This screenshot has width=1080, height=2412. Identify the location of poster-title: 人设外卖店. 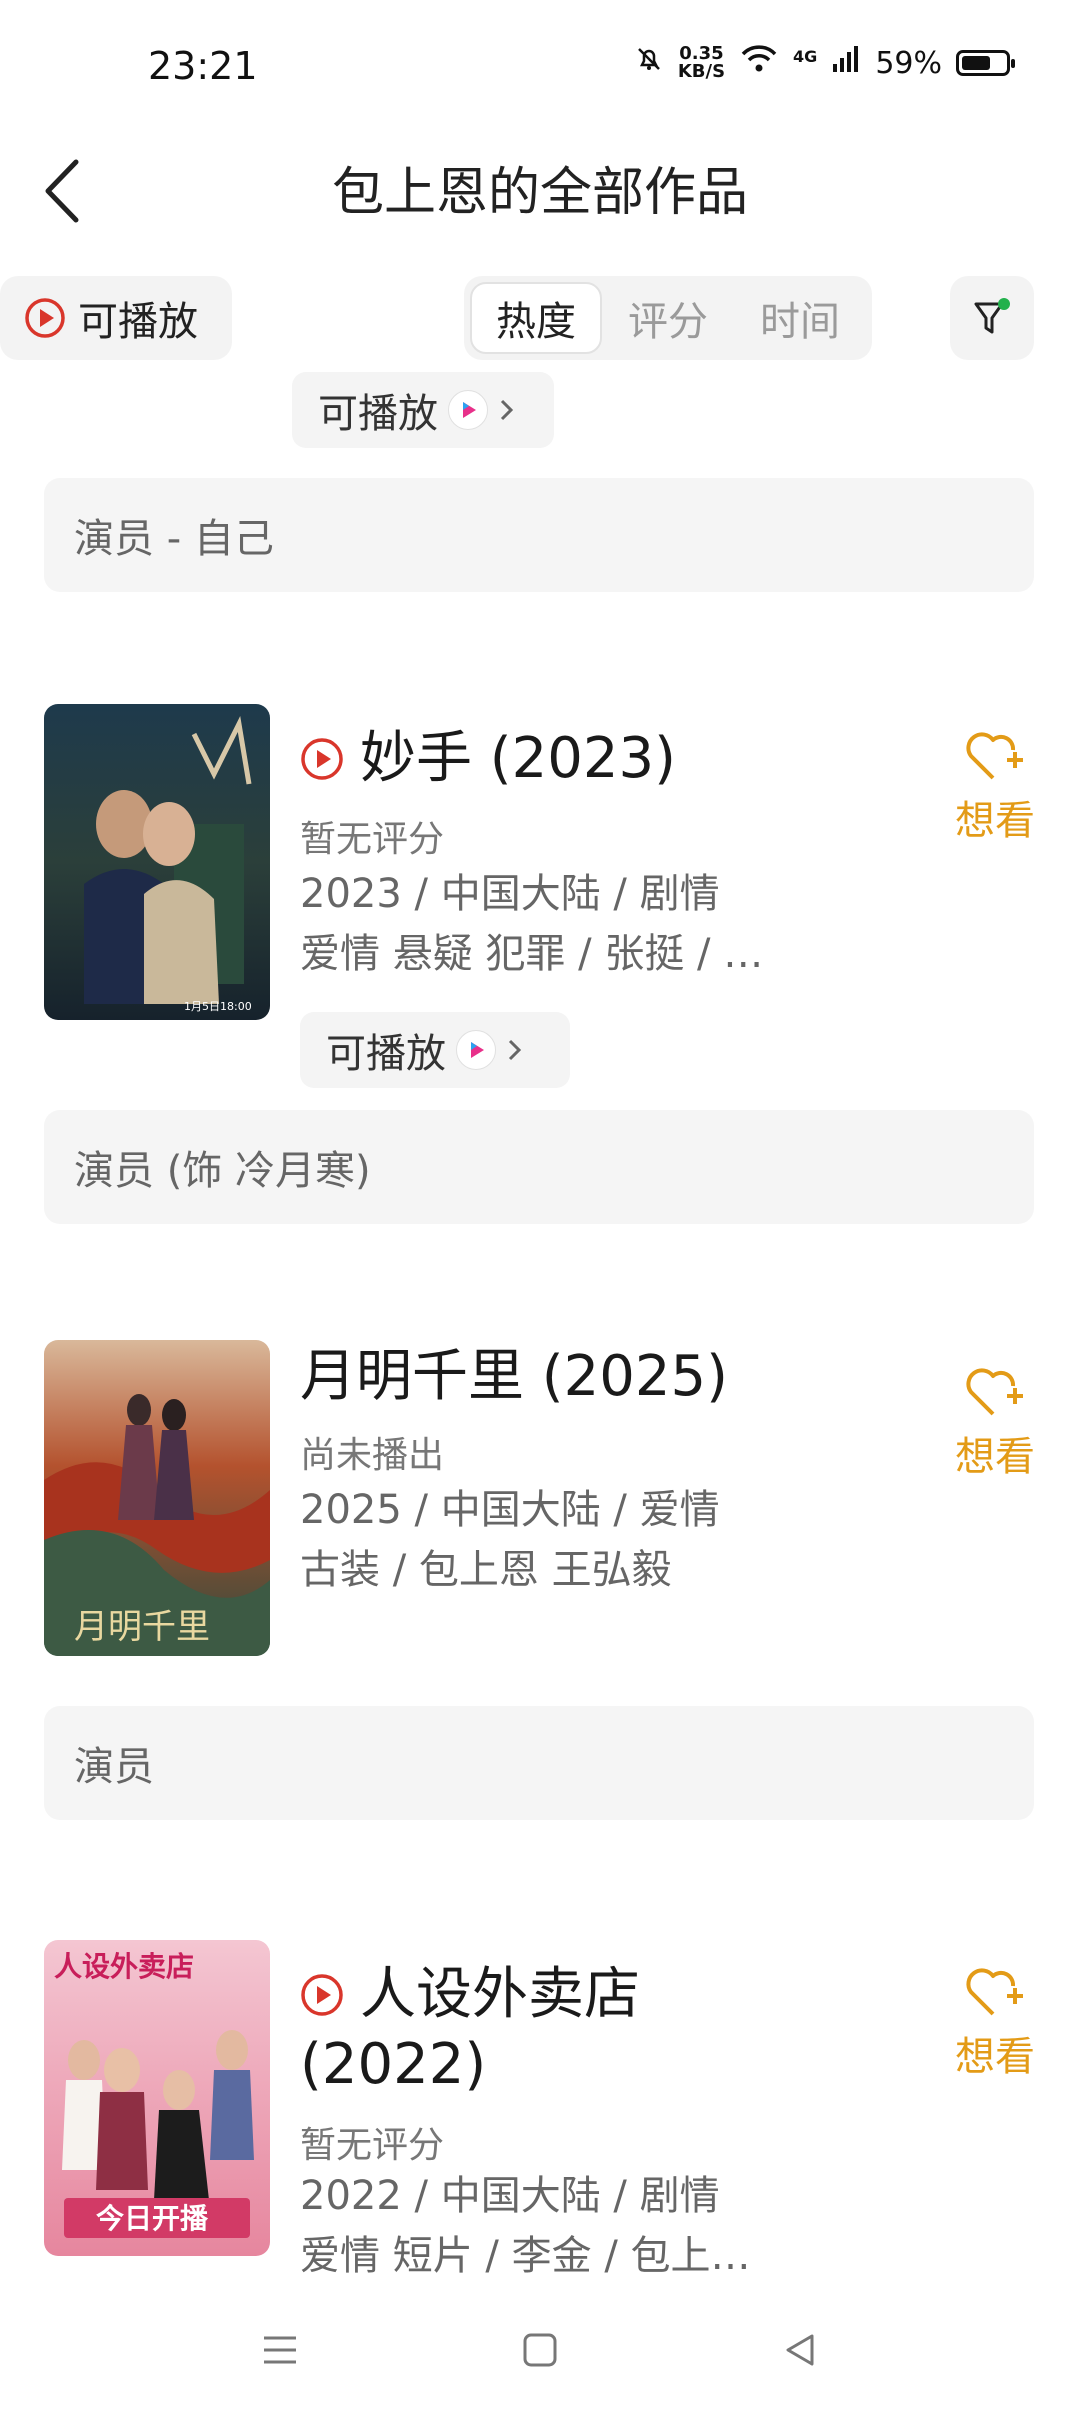
(124, 1966).